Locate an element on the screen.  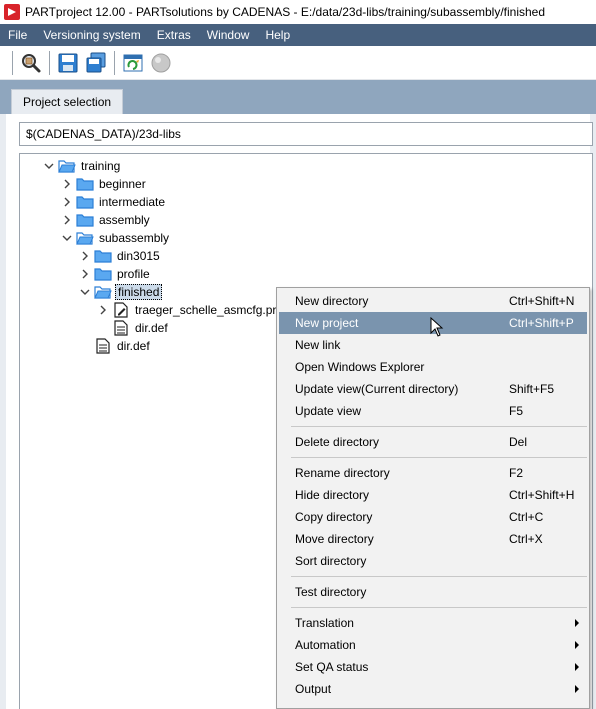
search-icon is located at coordinates (31, 62).